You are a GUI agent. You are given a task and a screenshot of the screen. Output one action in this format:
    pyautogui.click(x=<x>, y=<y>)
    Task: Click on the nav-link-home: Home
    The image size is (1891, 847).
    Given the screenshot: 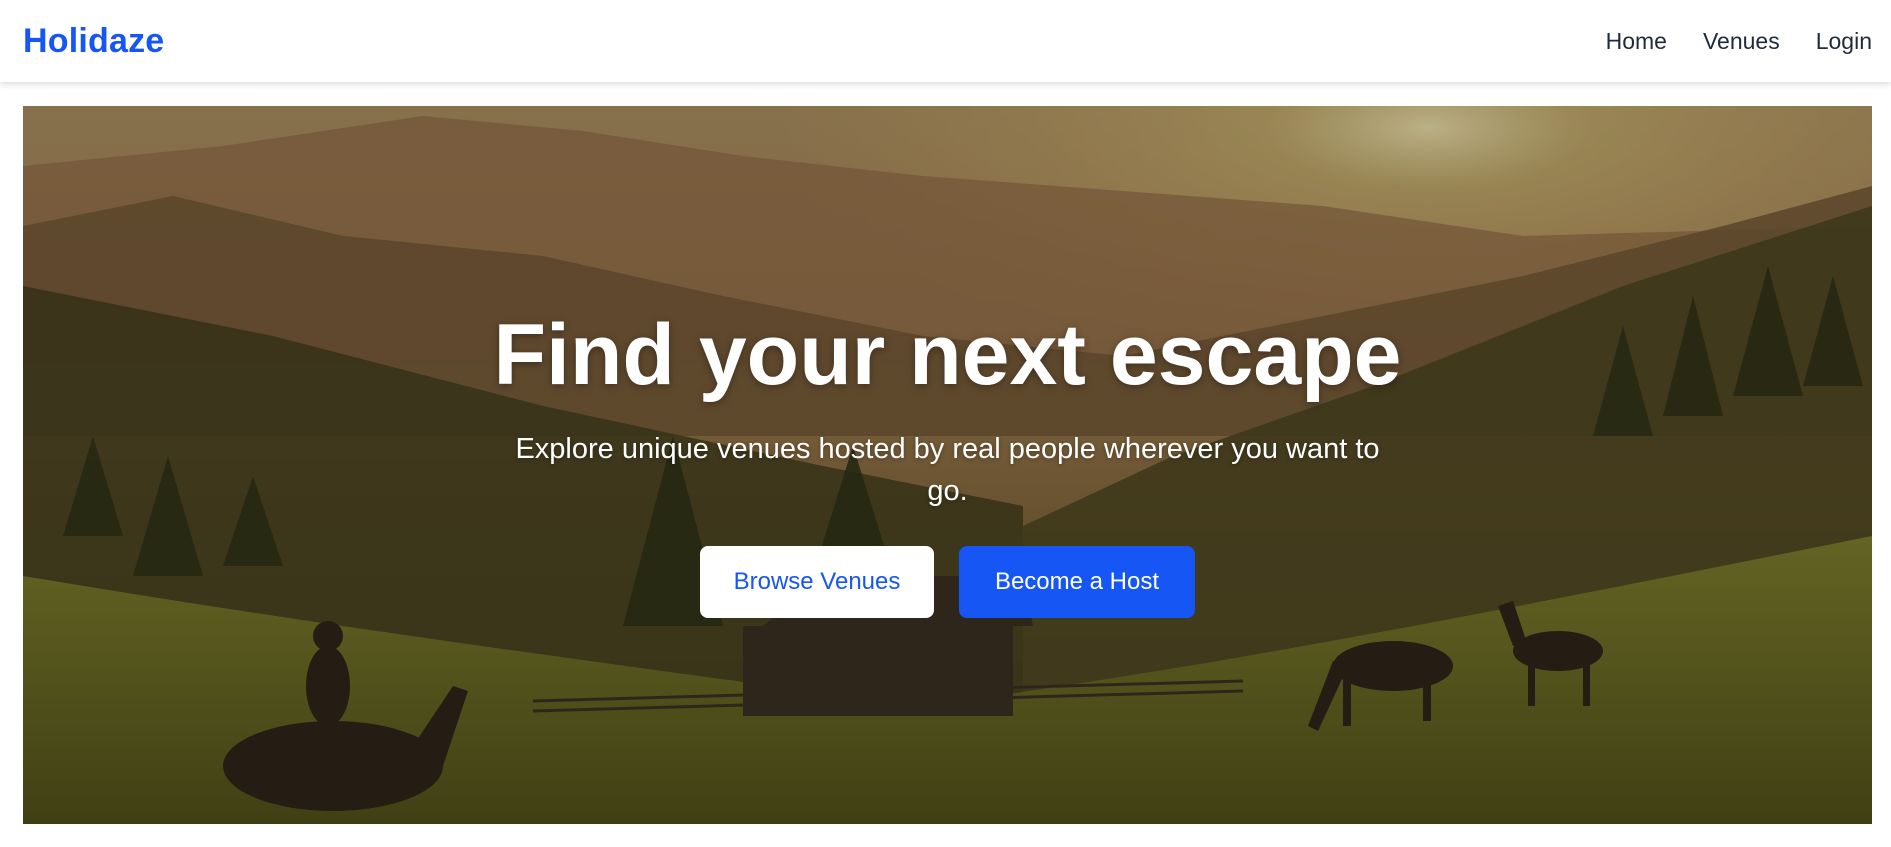 What is the action you would take?
    pyautogui.click(x=1636, y=41)
    